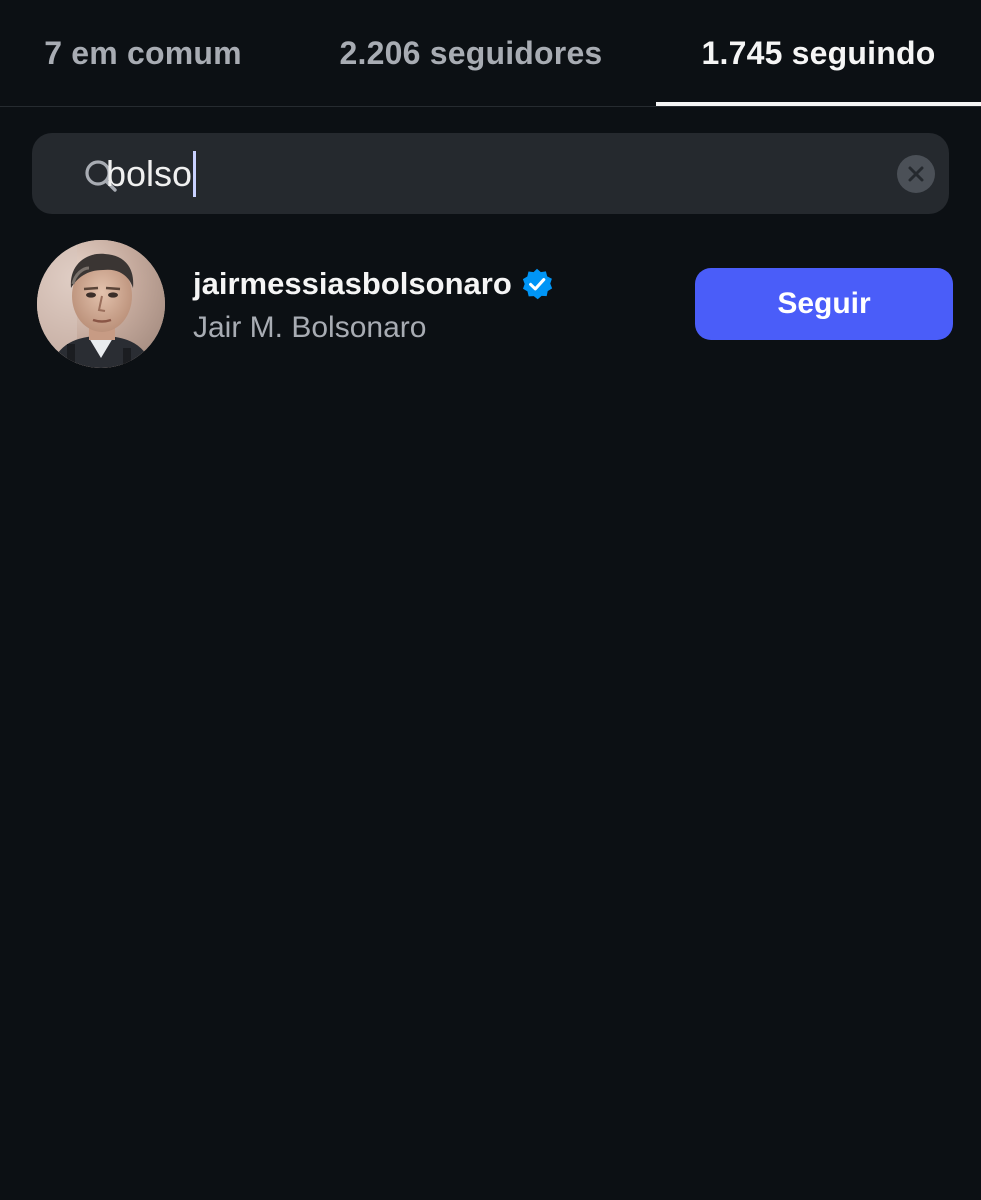 This screenshot has height=1200, width=981. Describe the element at coordinates (818, 104) in the screenshot. I see `active-tab-indicator` at that location.